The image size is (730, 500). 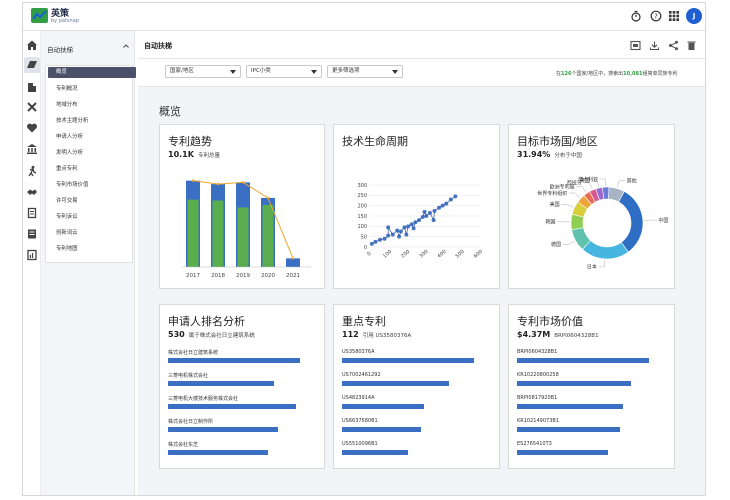 I want to click on analysis-icon, so click(x=32, y=65).